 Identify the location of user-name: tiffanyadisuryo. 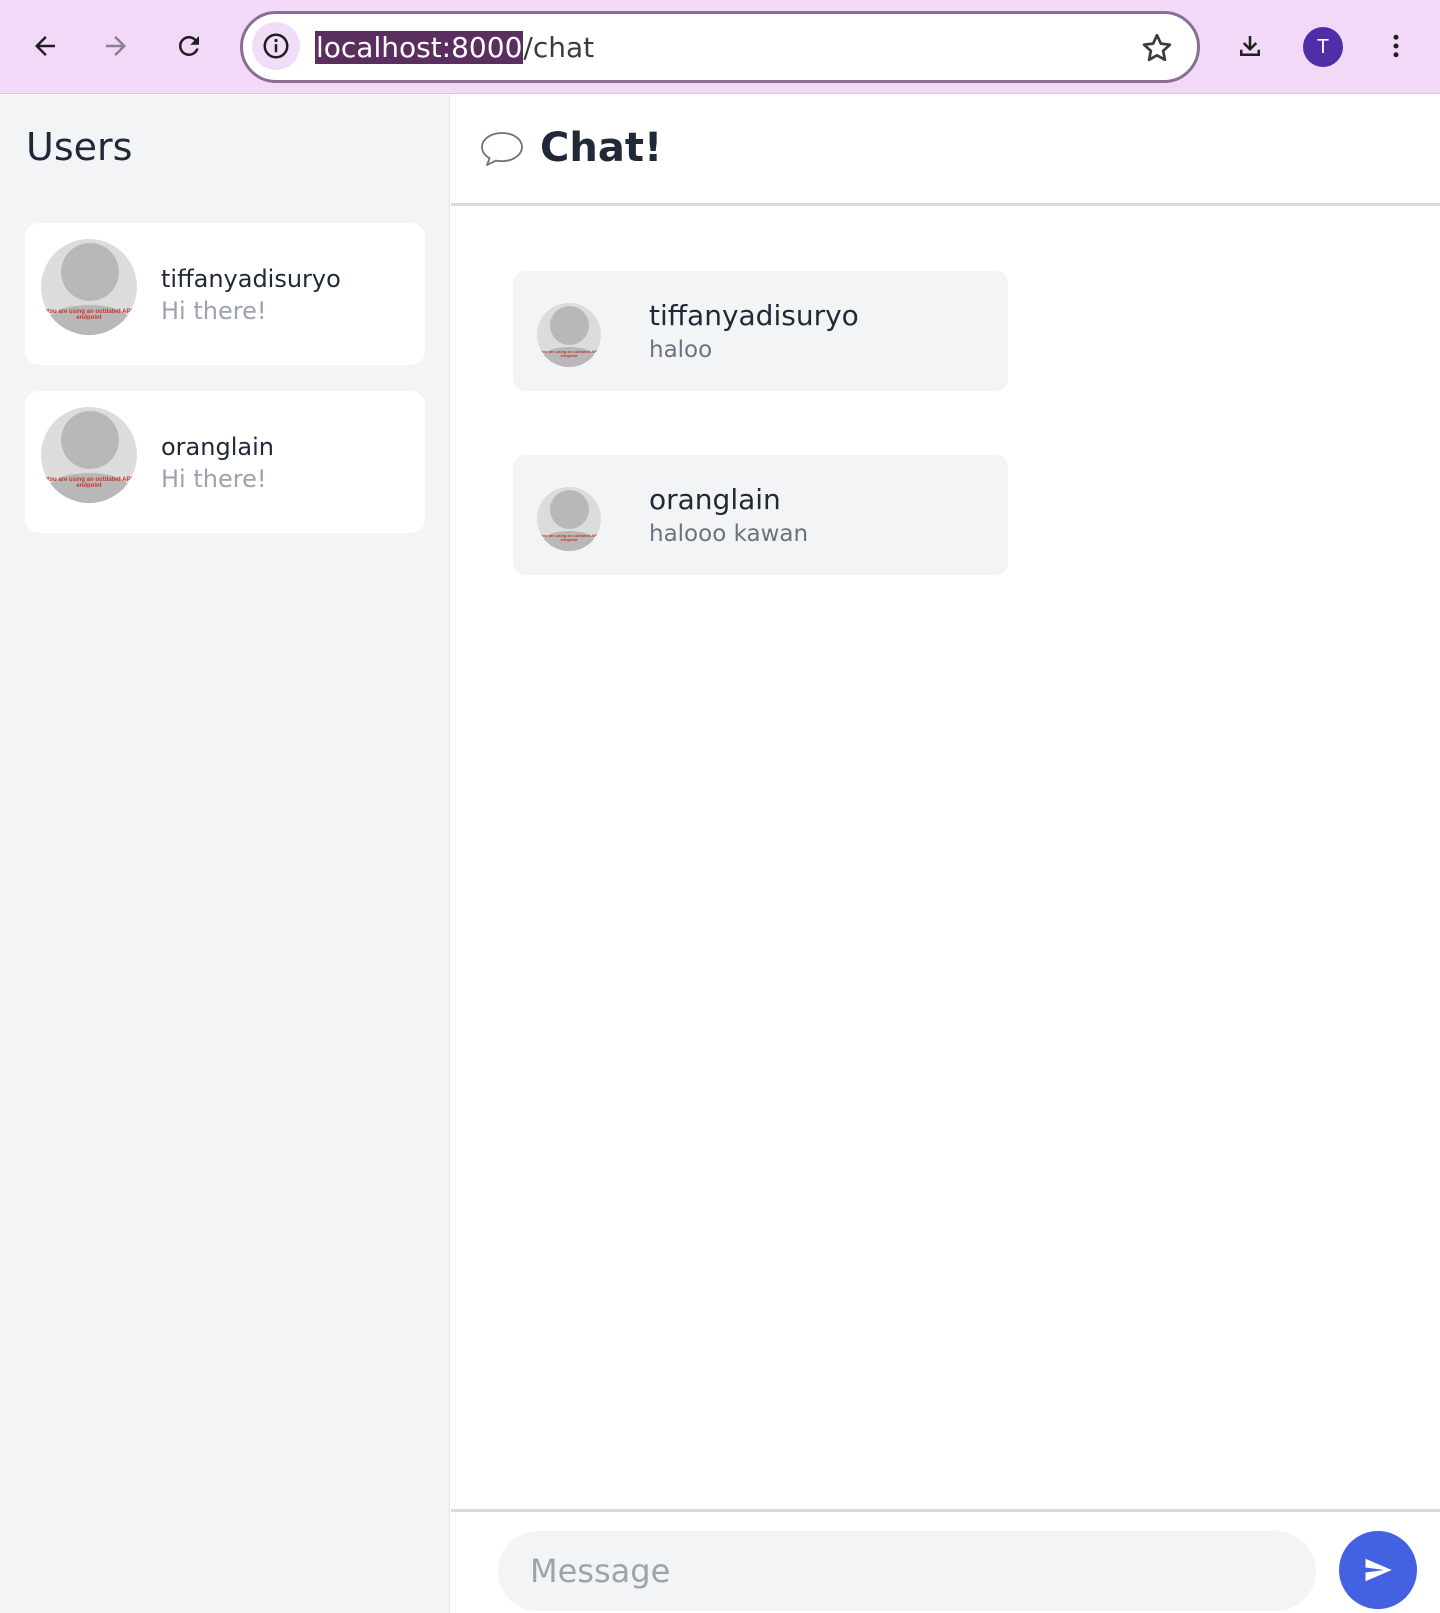
(251, 279).